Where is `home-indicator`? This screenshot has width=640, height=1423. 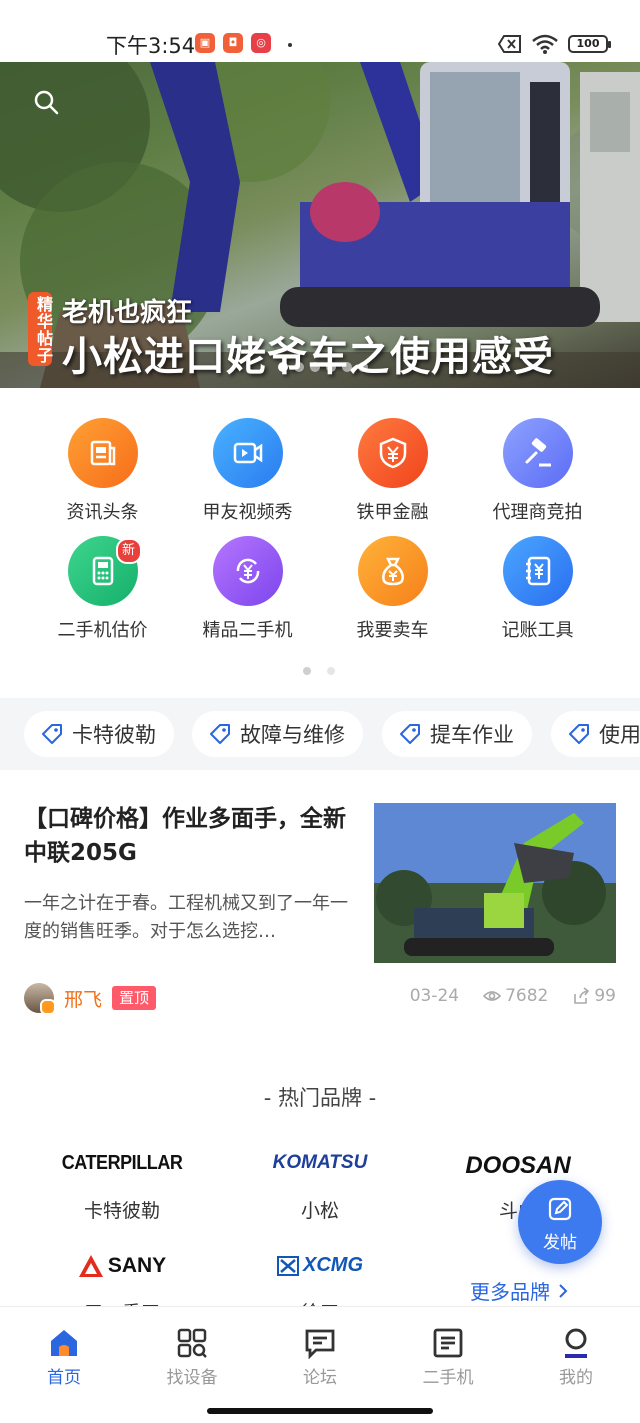 home-indicator is located at coordinates (320, 1411).